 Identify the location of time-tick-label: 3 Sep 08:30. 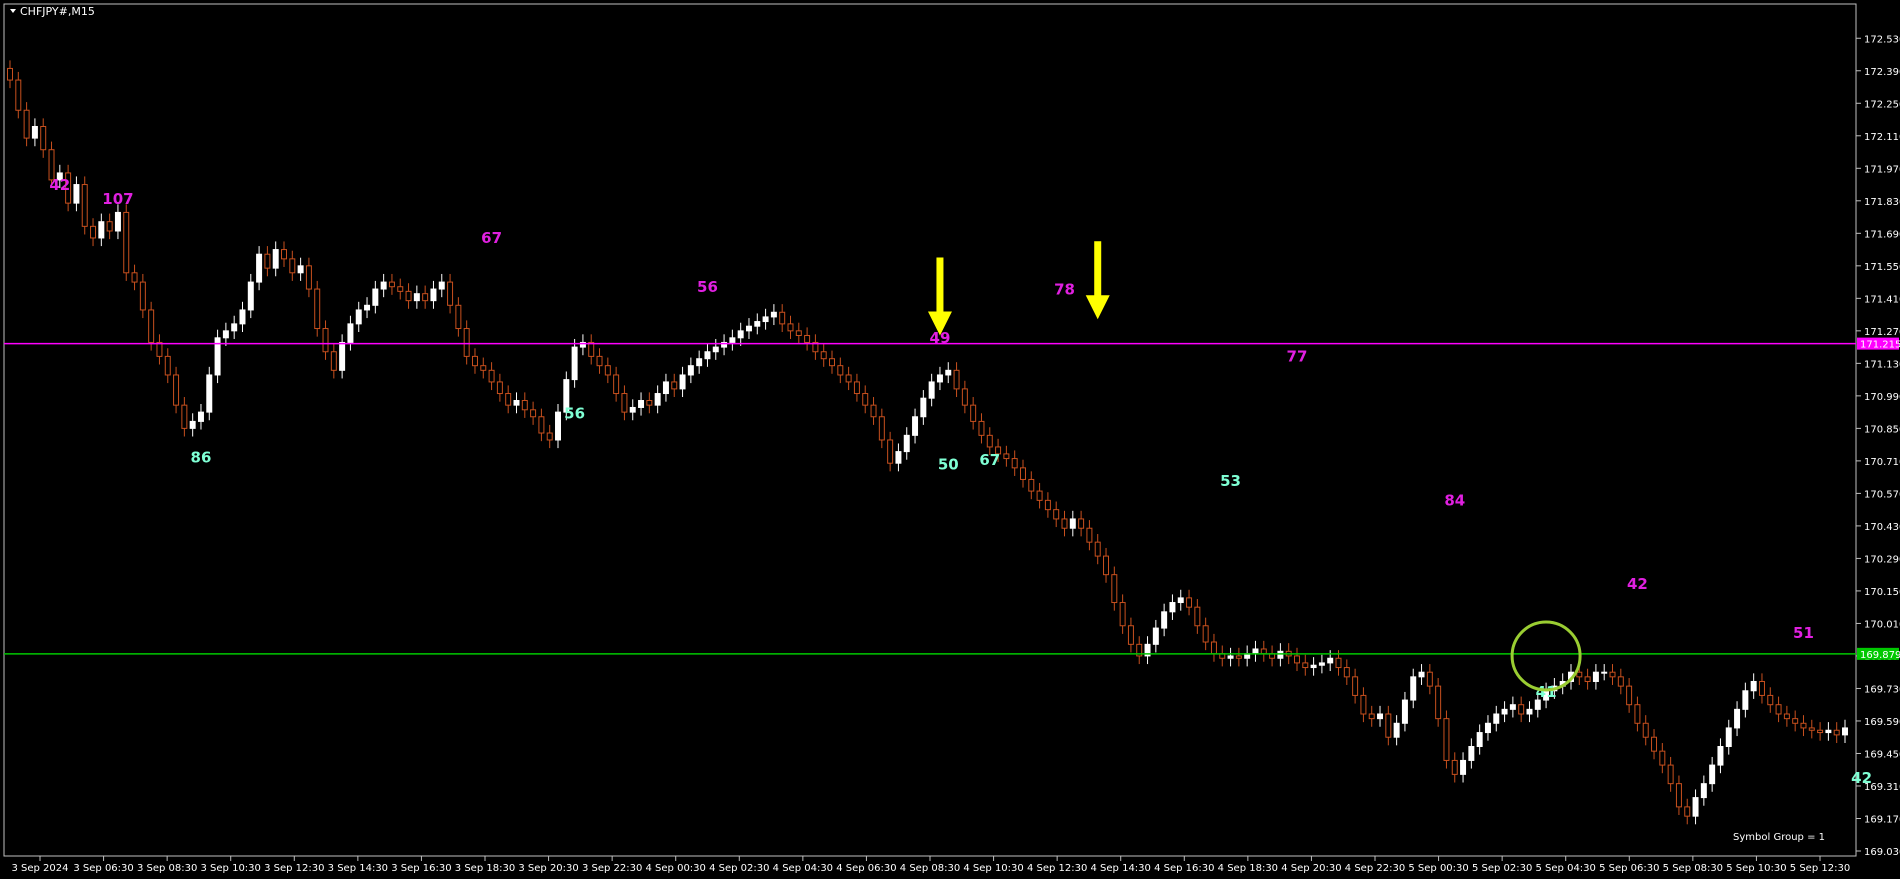
(167, 868).